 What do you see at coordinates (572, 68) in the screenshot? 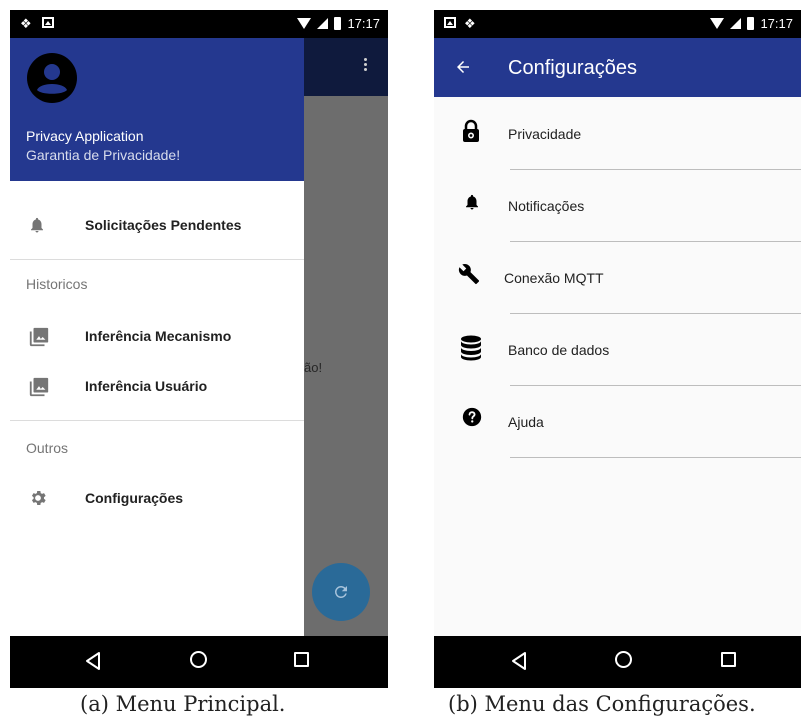
I see `page-title: Configurações` at bounding box center [572, 68].